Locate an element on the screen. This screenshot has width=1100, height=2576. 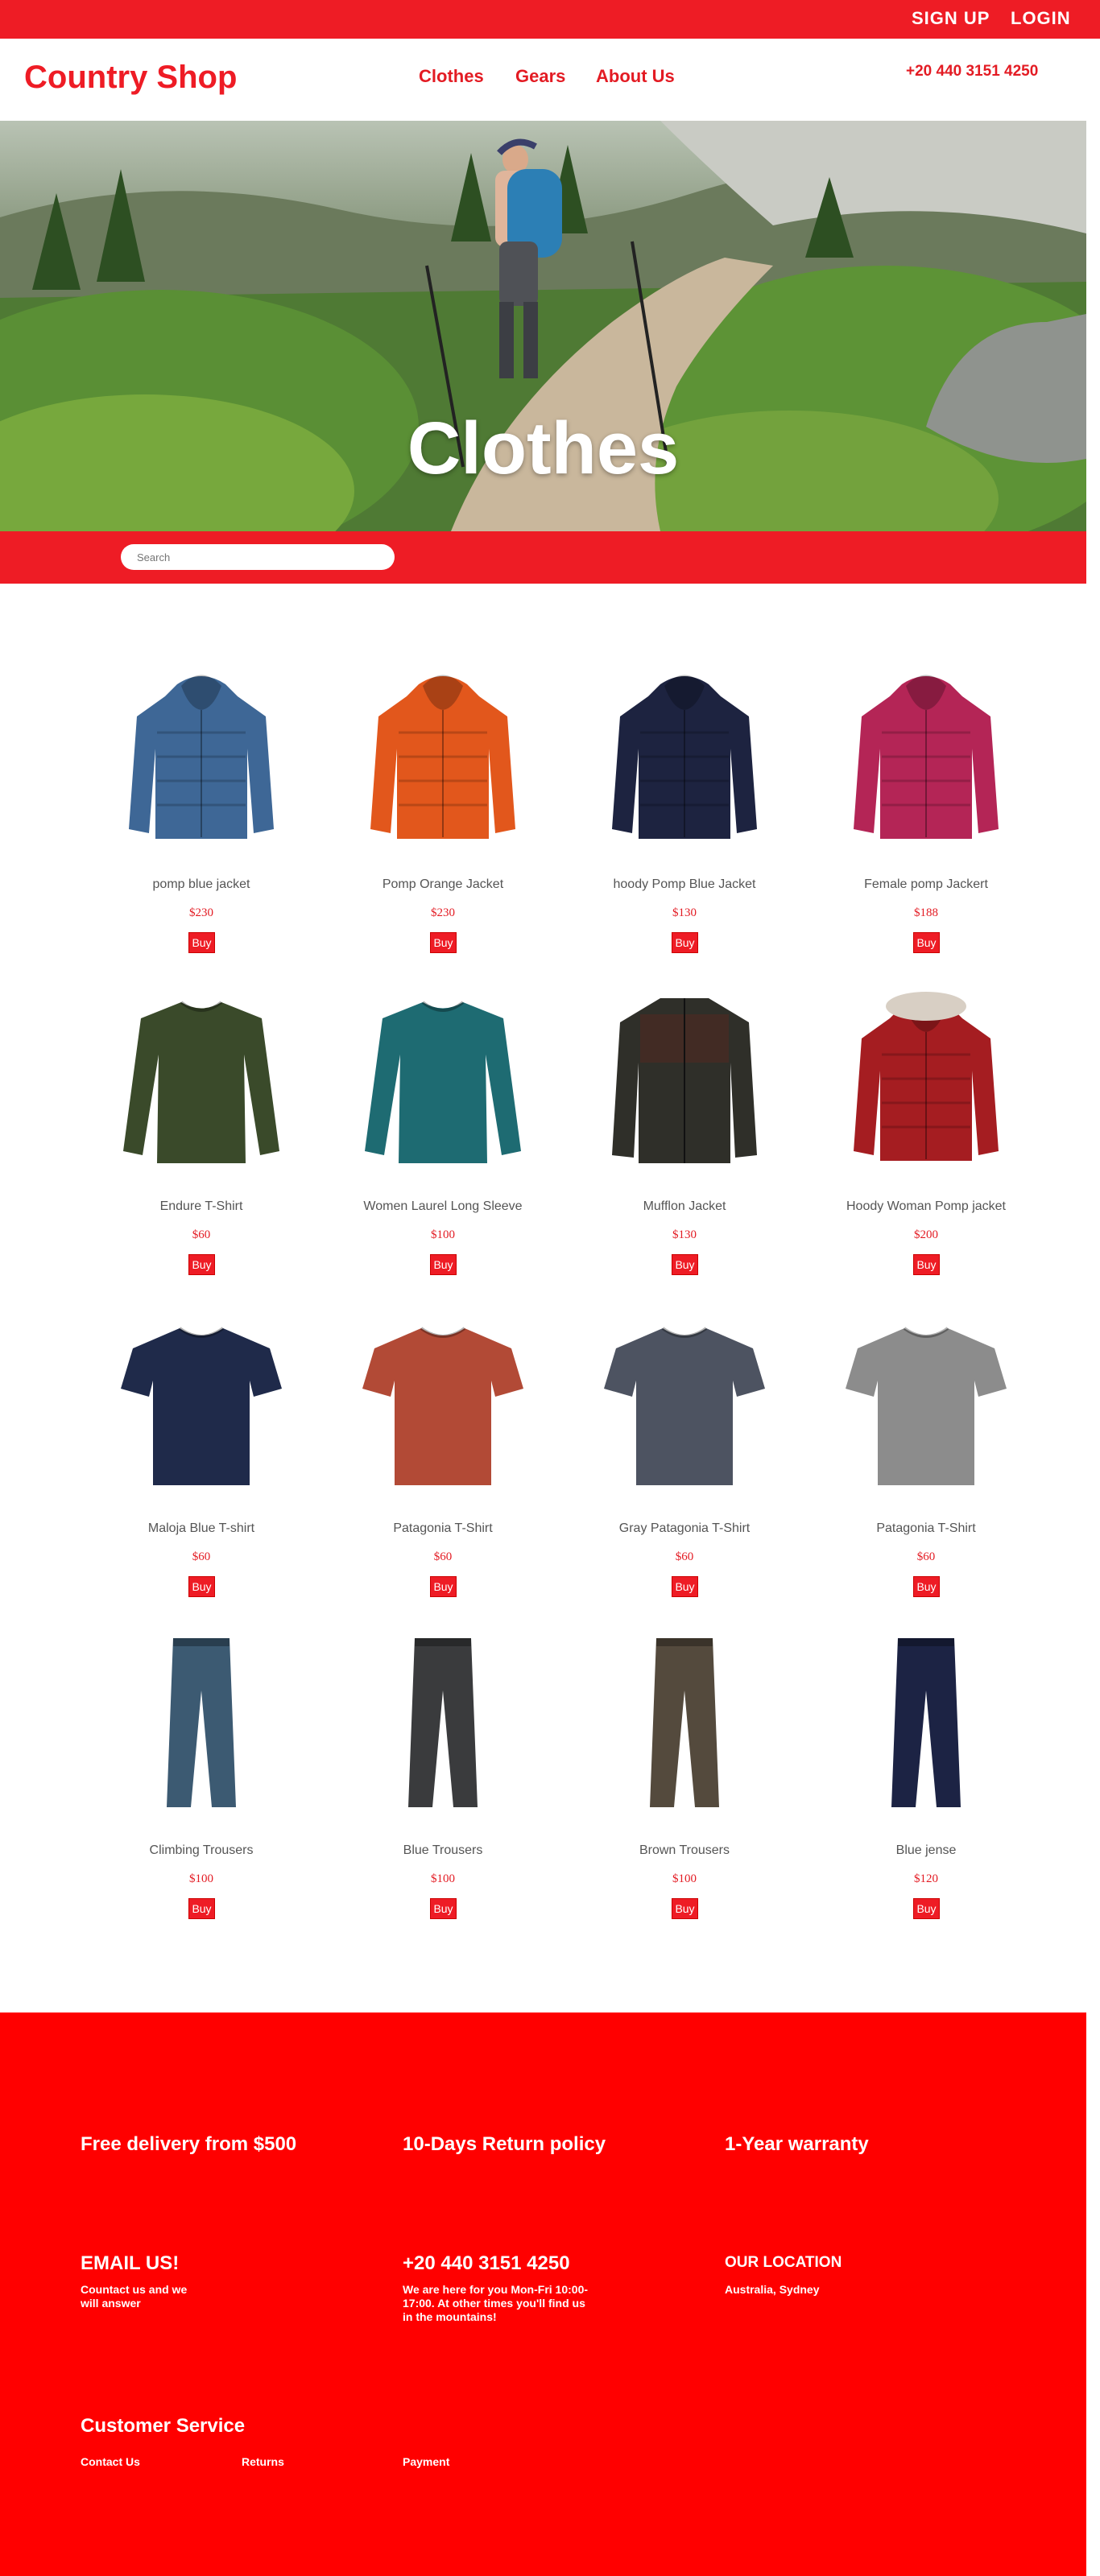
product-card: hoody Pomp Blue Jacket $130 Buy is located at coordinates (684, 806).